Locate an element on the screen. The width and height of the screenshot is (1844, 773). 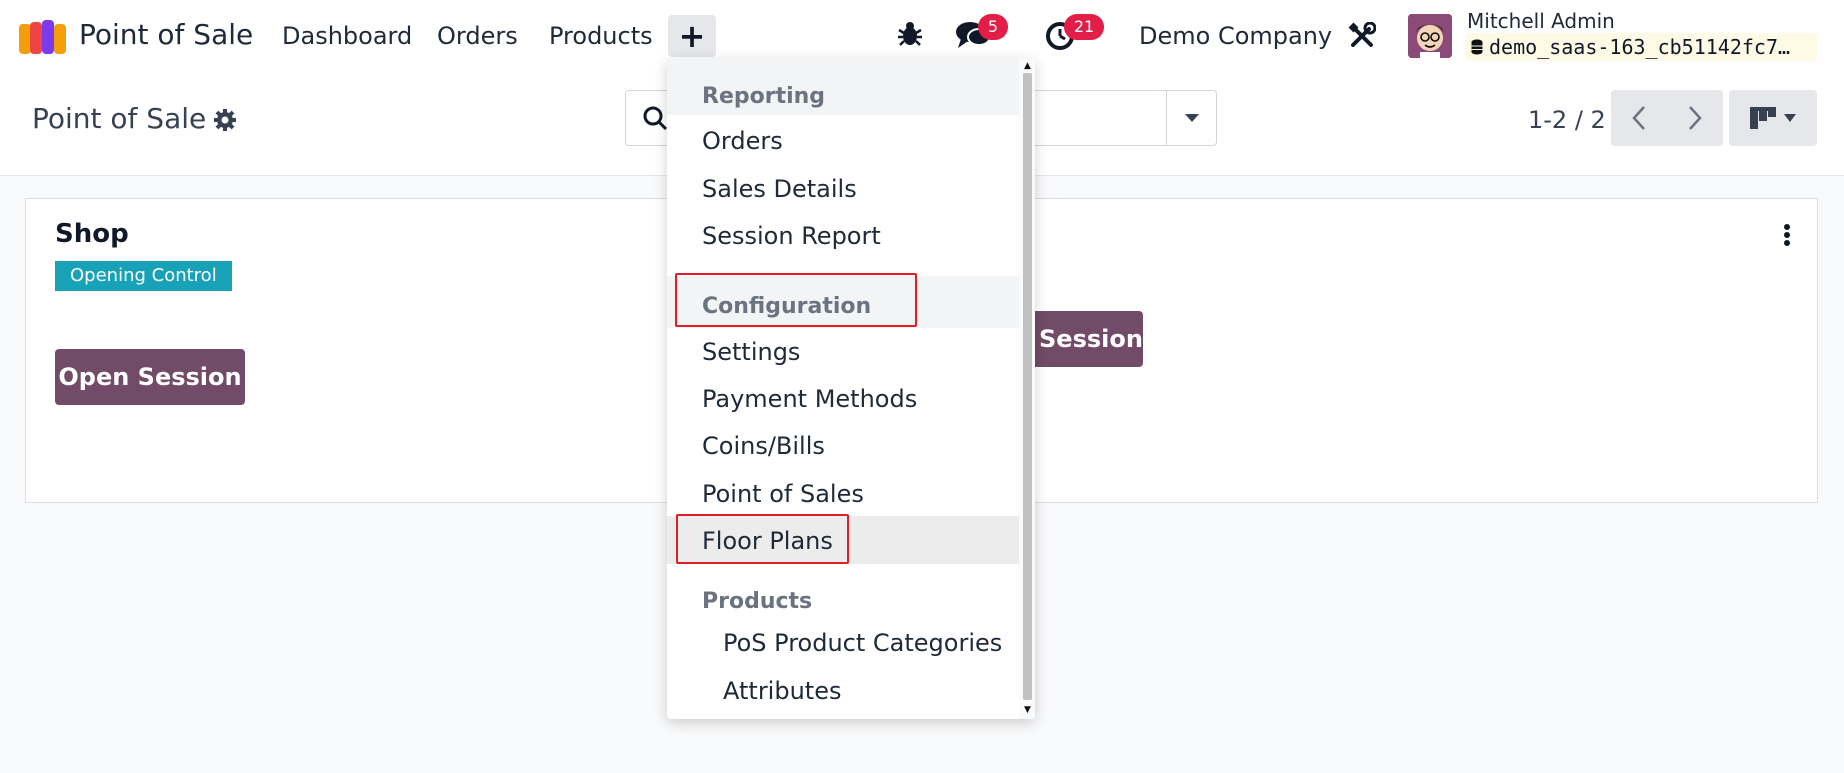
menu-header-reporting: Reporting is located at coordinates (764, 96).